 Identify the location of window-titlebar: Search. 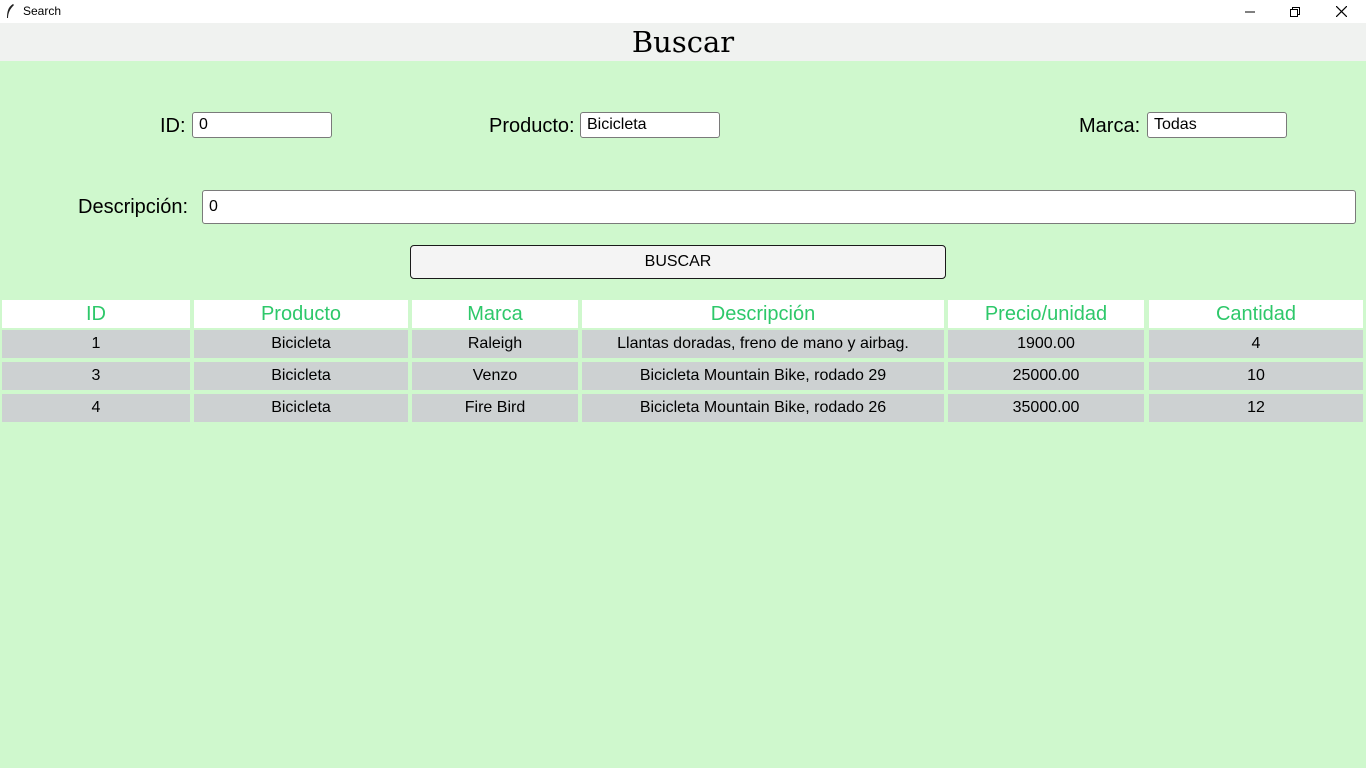
(683, 11).